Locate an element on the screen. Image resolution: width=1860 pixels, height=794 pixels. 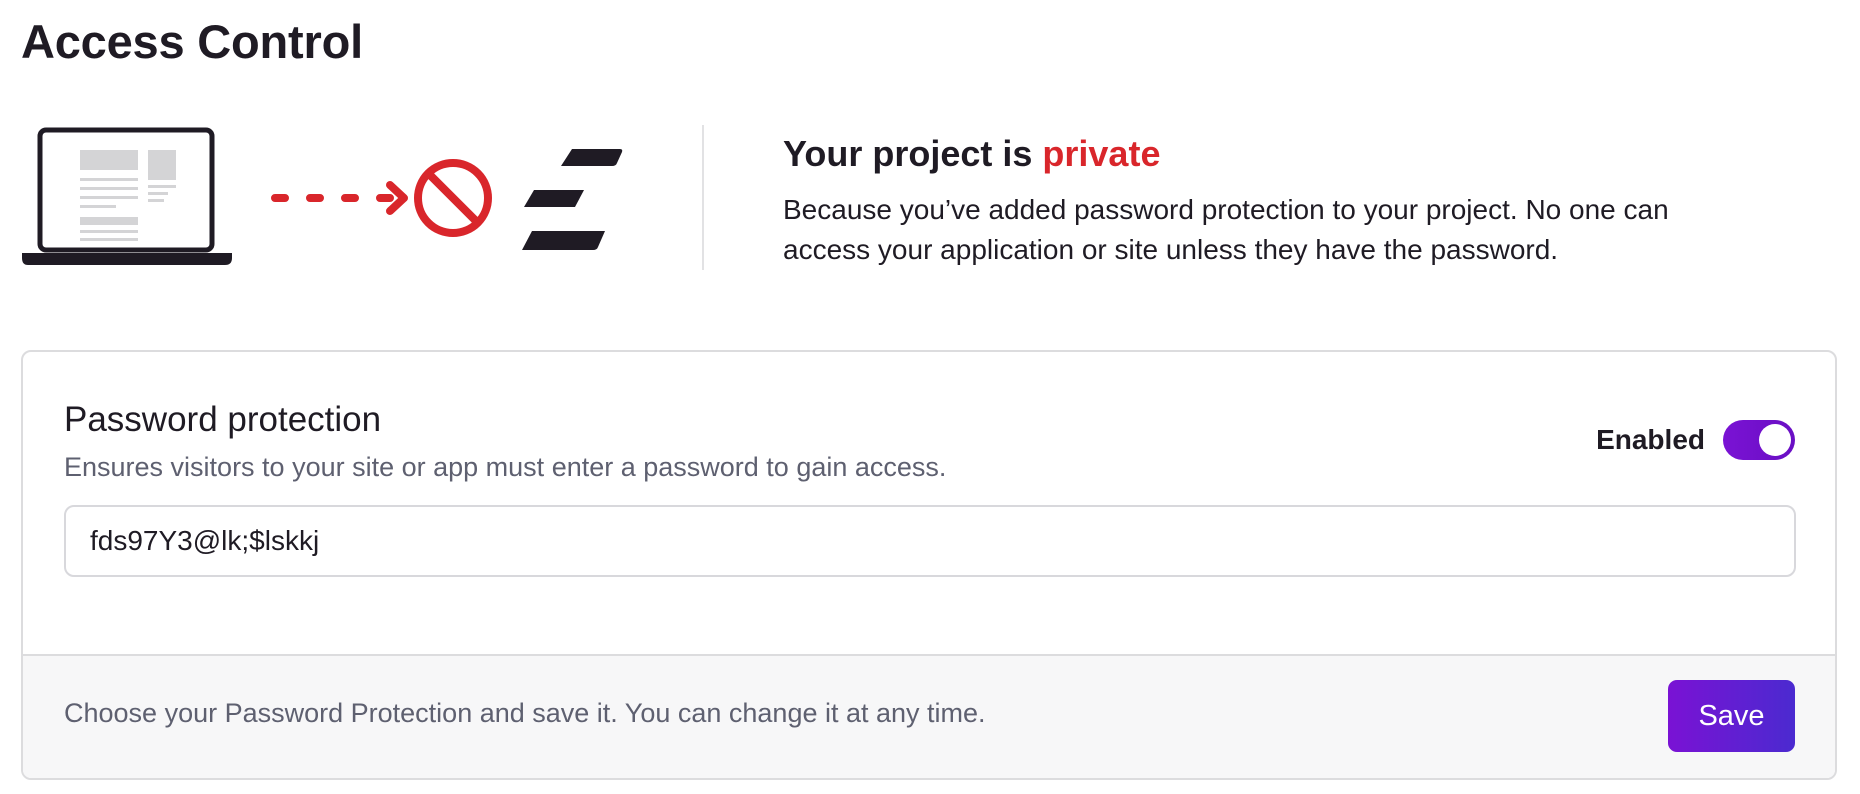
status-heading-prefix: Your project is is located at coordinates (908, 153).